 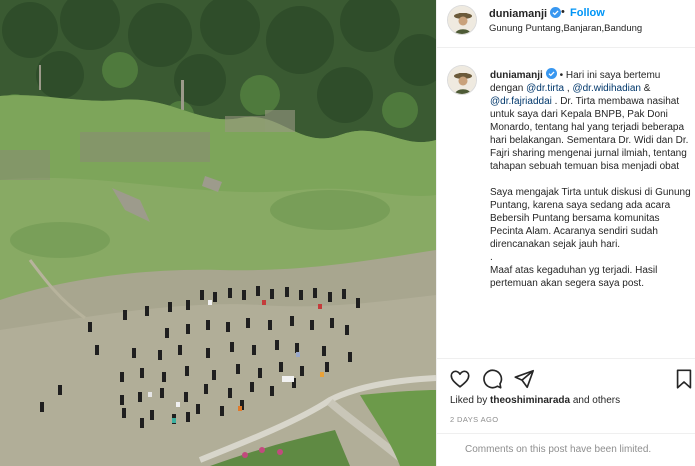 I want to click on liked-prefix: Liked by, so click(x=470, y=400).